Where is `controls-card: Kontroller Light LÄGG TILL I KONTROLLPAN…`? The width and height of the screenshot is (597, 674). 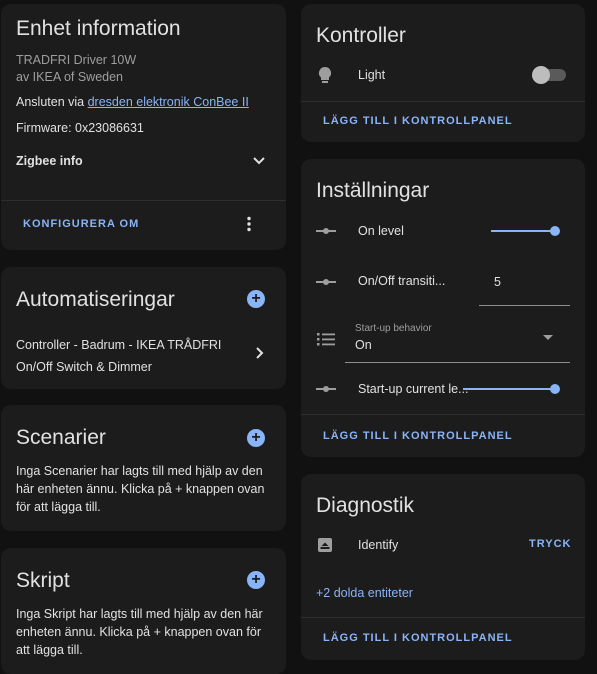
controls-card: Kontroller Light LÄGG TILL I KONTROLLPAN… is located at coordinates (443, 73).